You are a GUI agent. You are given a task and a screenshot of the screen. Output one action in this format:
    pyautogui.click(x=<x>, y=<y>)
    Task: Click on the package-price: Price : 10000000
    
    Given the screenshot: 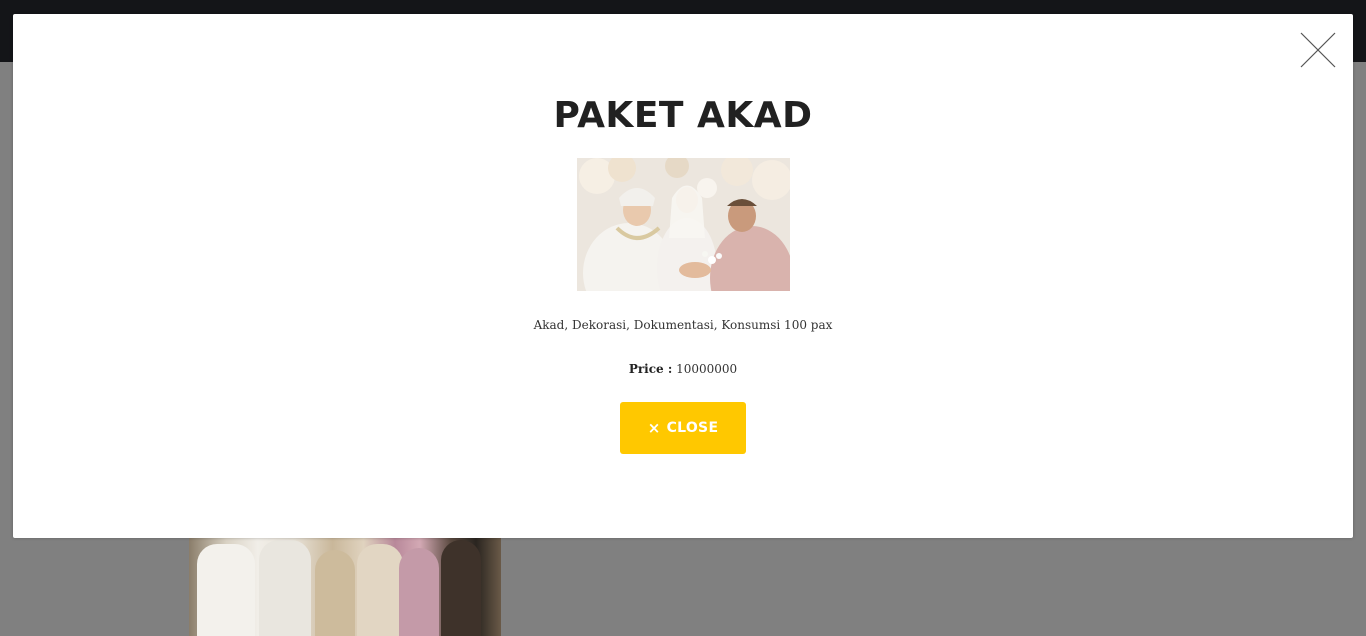 What is the action you would take?
    pyautogui.click(x=683, y=369)
    